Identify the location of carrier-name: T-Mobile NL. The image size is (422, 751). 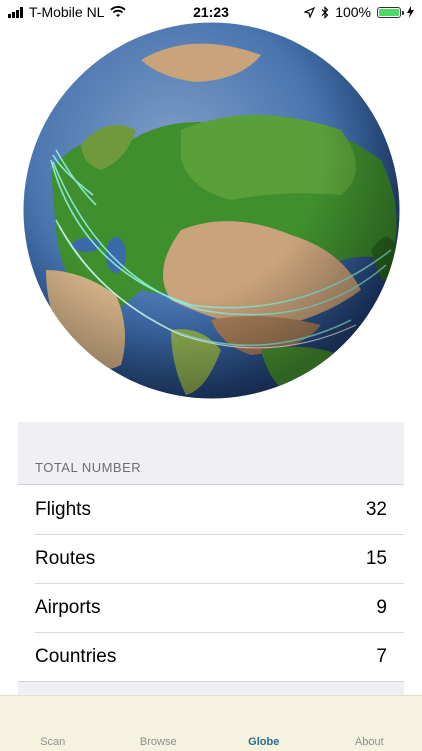
(66, 12).